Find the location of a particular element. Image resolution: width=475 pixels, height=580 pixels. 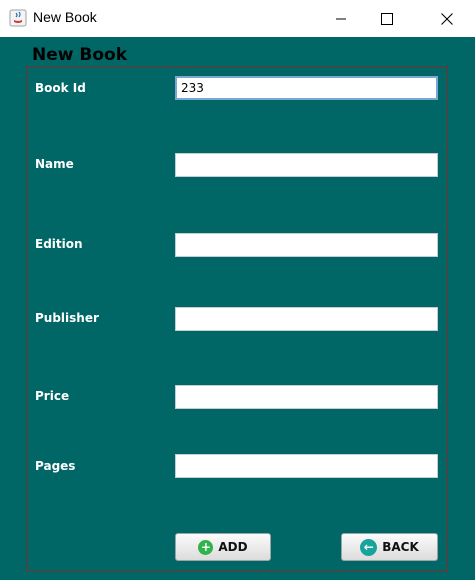

add-button: + ADD is located at coordinates (223, 547).